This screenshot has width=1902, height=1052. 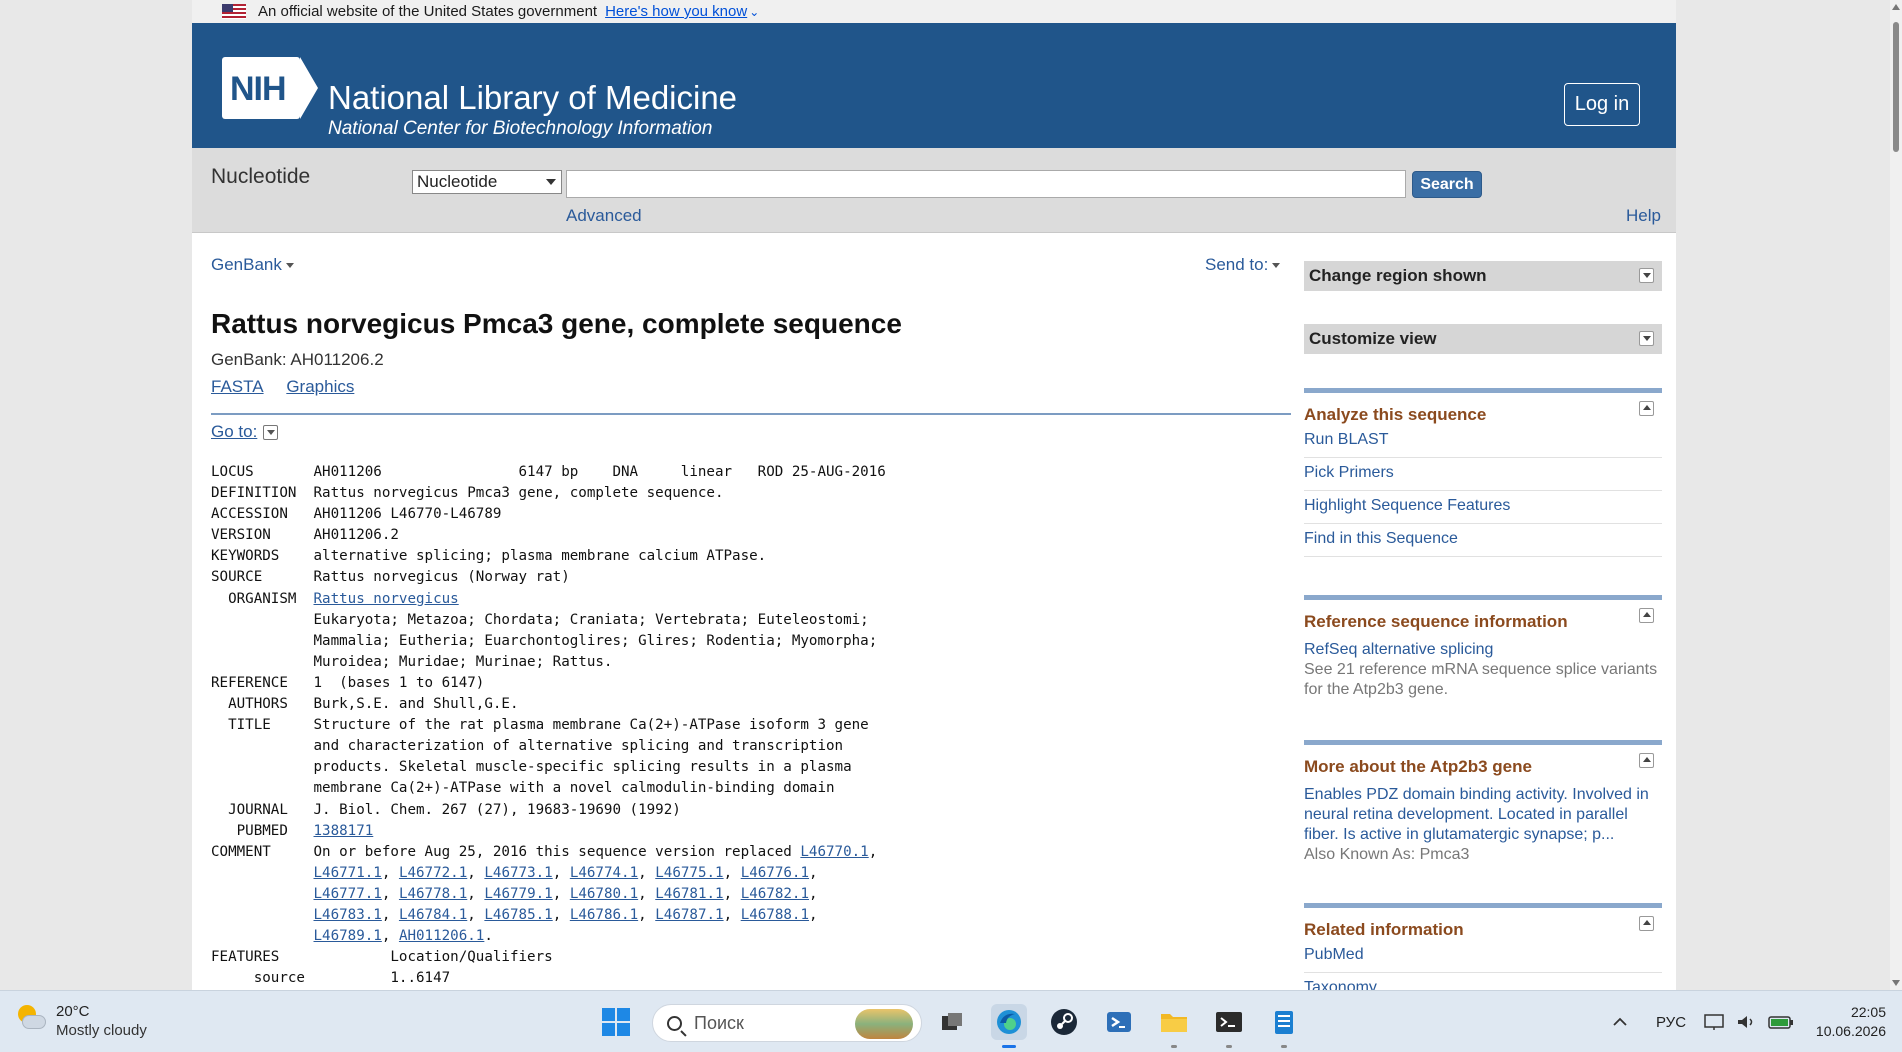 I want to click on scroll-up-arrow-icon, so click(x=1896, y=7).